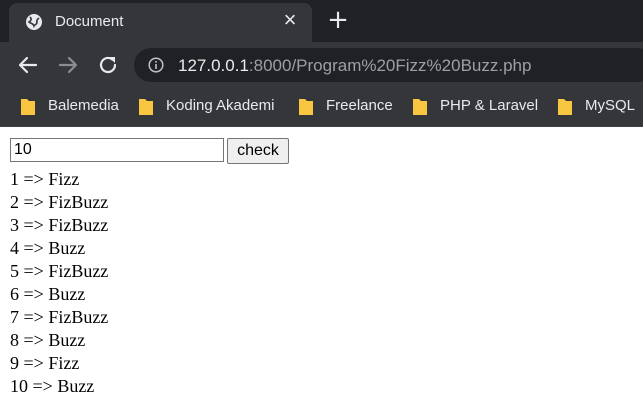 The height and width of the screenshot is (413, 643). I want to click on bookmark-label: PHP & Laravel, so click(489, 105).